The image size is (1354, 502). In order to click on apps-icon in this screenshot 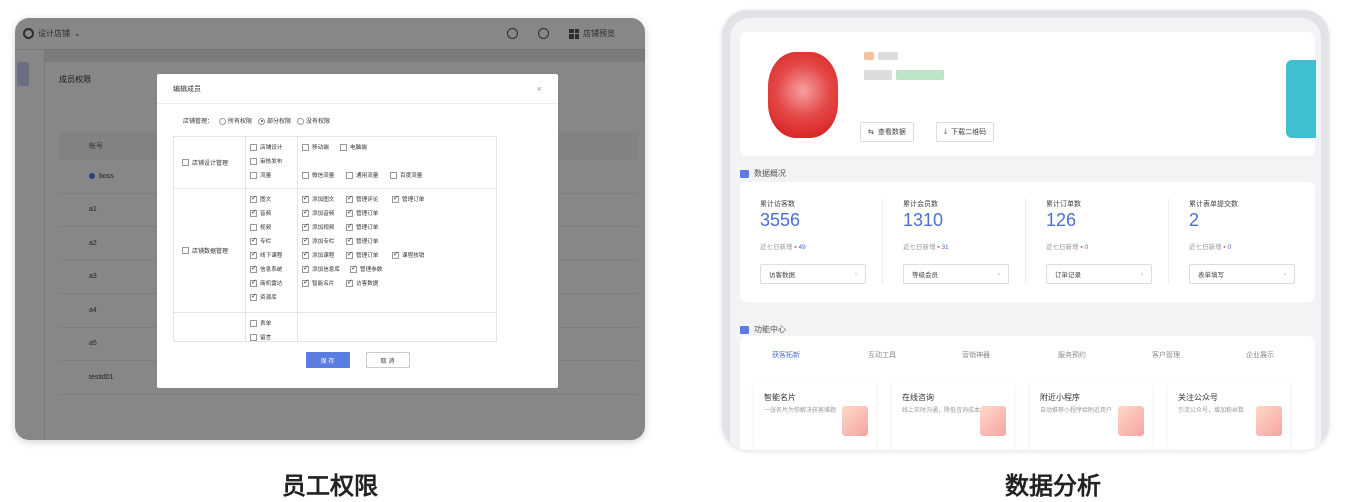, I will do `click(744, 329)`.